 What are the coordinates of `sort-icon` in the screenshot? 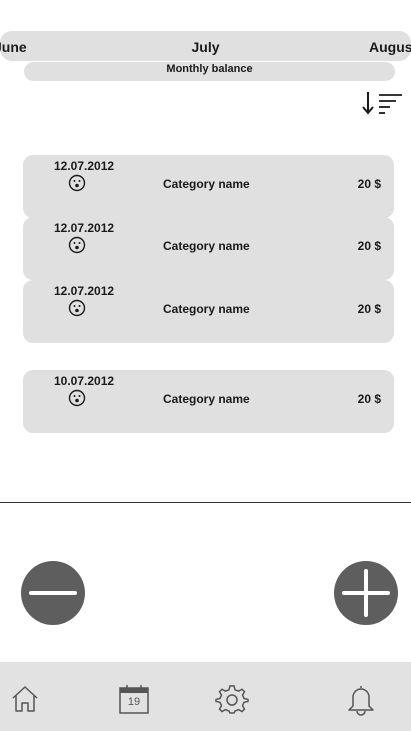 It's located at (382, 104).